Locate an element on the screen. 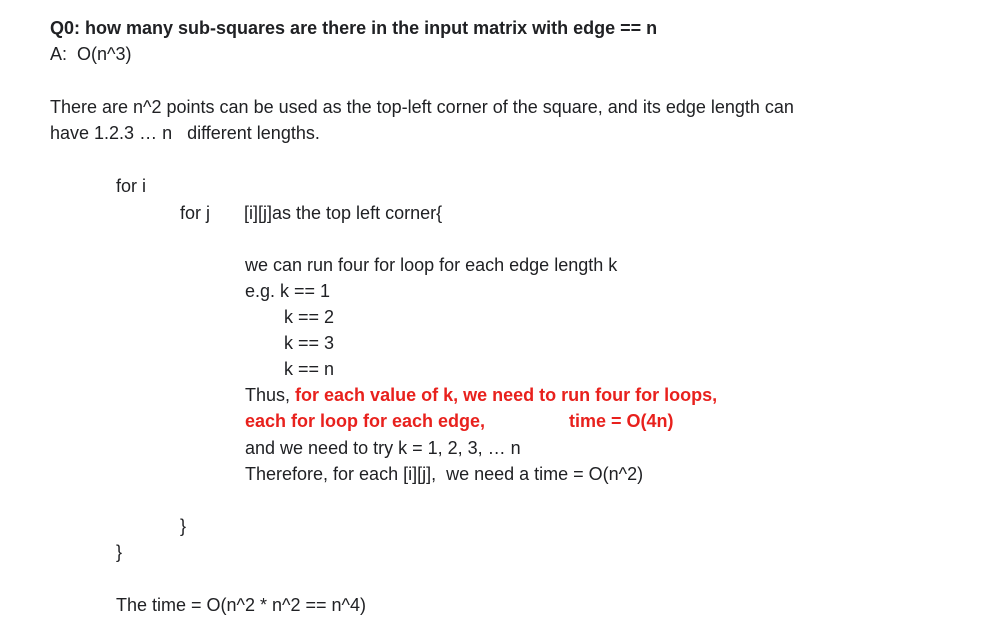  corner-statement: [i][j]as the top left corner{ is located at coordinates (343, 213).